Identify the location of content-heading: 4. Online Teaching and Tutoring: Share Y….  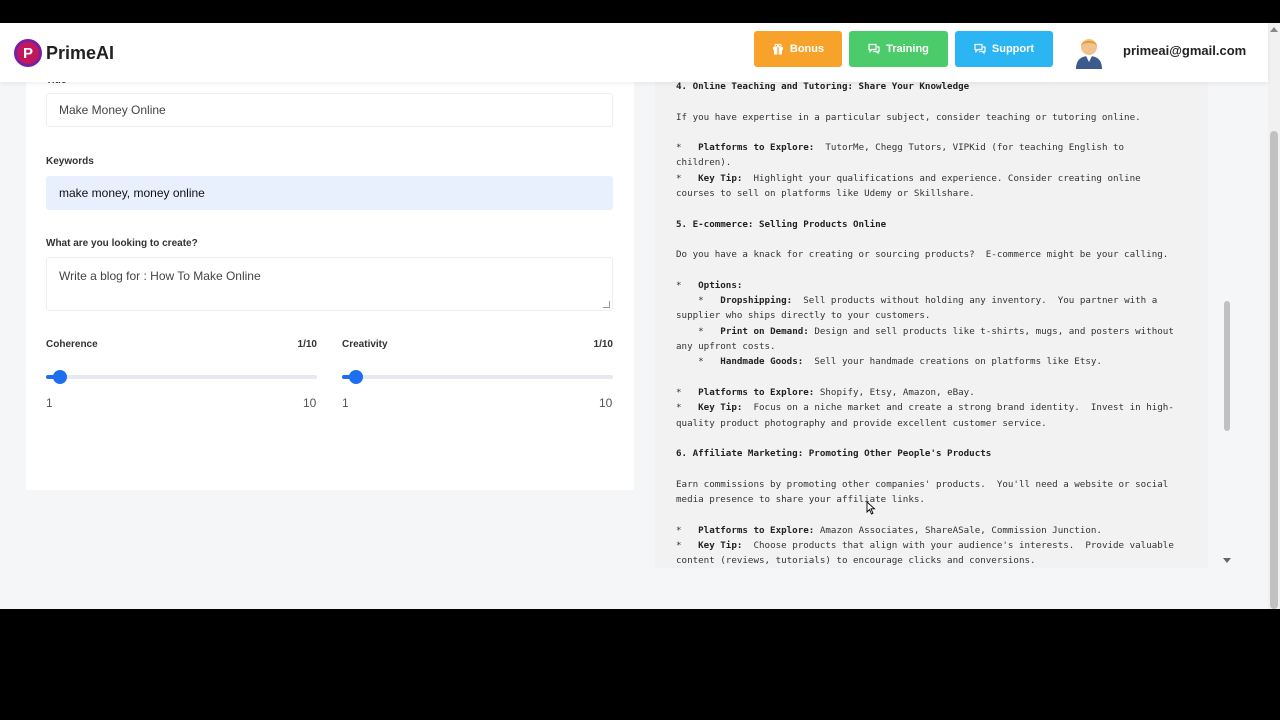
(823, 87).